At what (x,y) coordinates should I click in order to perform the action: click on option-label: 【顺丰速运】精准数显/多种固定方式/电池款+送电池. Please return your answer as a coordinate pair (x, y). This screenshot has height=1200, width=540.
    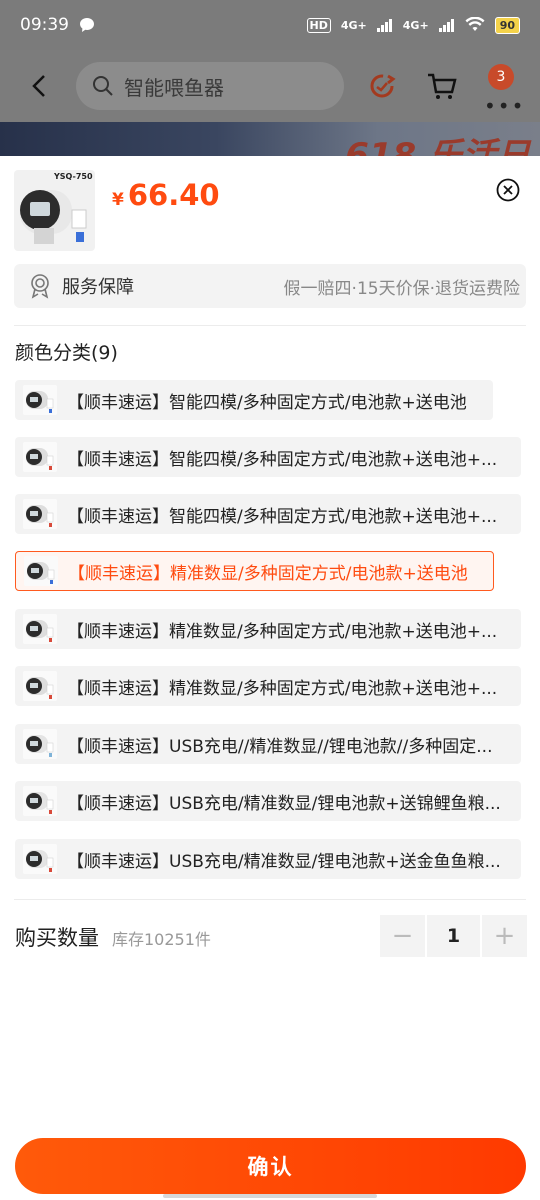
    Looking at the image, I should click on (268, 573).